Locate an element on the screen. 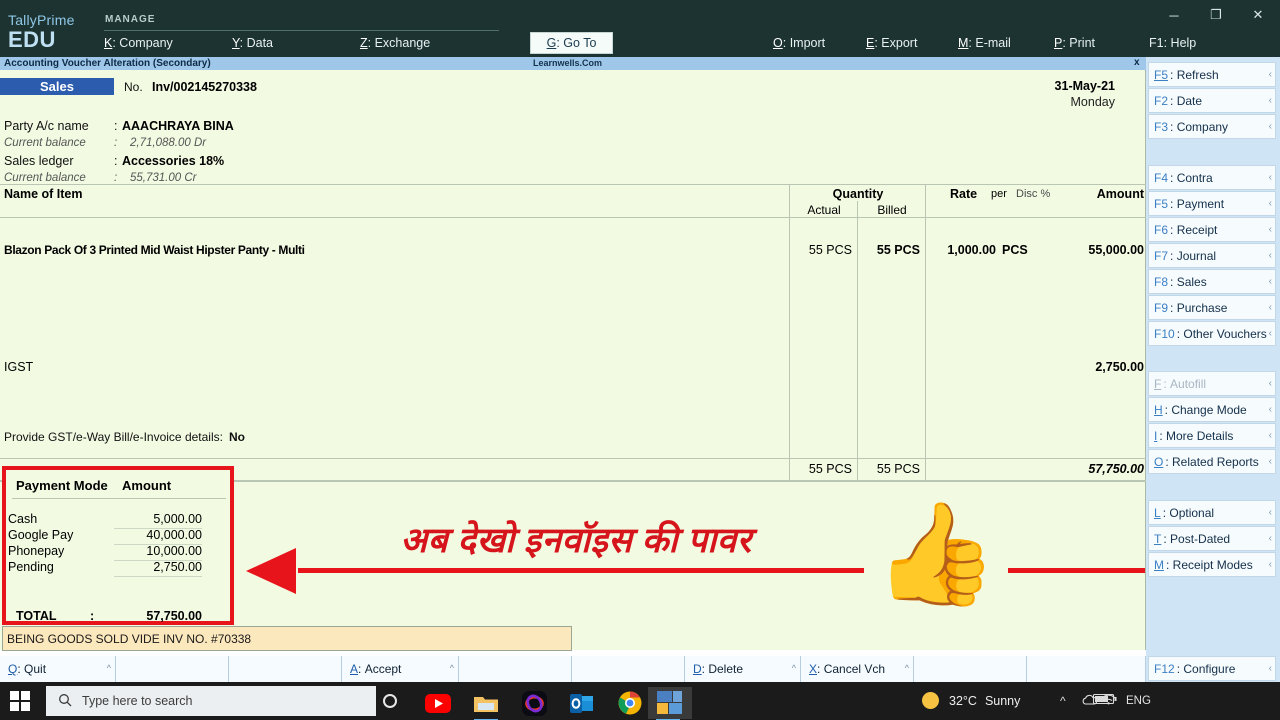  menu-help: F1: Help is located at coordinates (1172, 43).